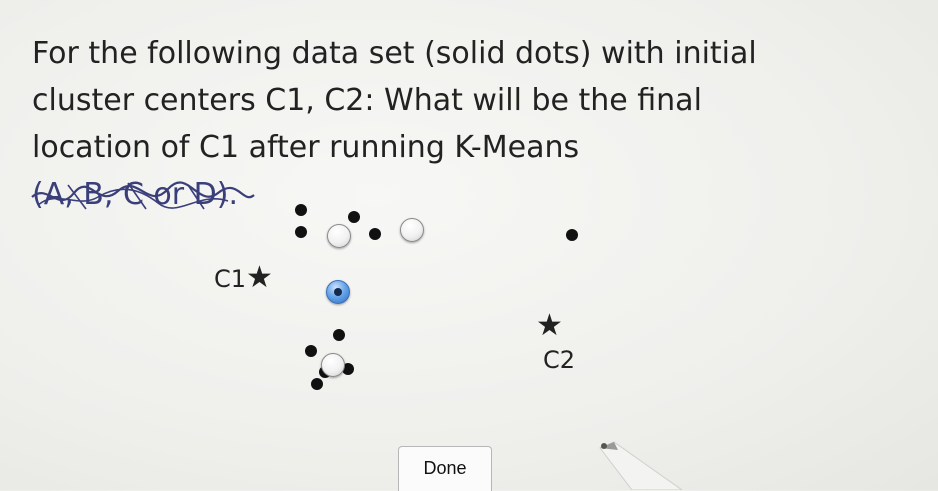 The image size is (938, 491). What do you see at coordinates (306, 147) in the screenshot?
I see `question-line-3-prefix: location of C1 after running K-Means` at bounding box center [306, 147].